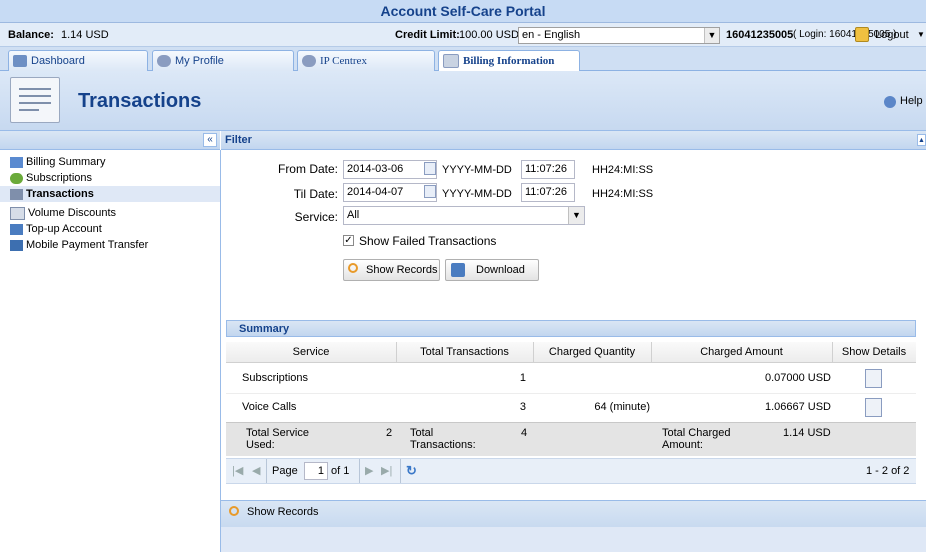 The width and height of the screenshot is (926, 552). Describe the element at coordinates (64, 229) in the screenshot. I see `sidebar-item-label: Top-up Account` at that location.